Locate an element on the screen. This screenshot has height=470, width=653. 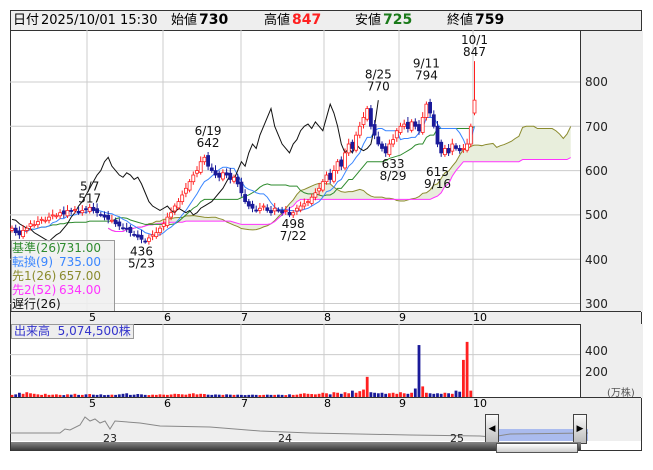
price-tick: 300 is located at coordinates (596, 304).